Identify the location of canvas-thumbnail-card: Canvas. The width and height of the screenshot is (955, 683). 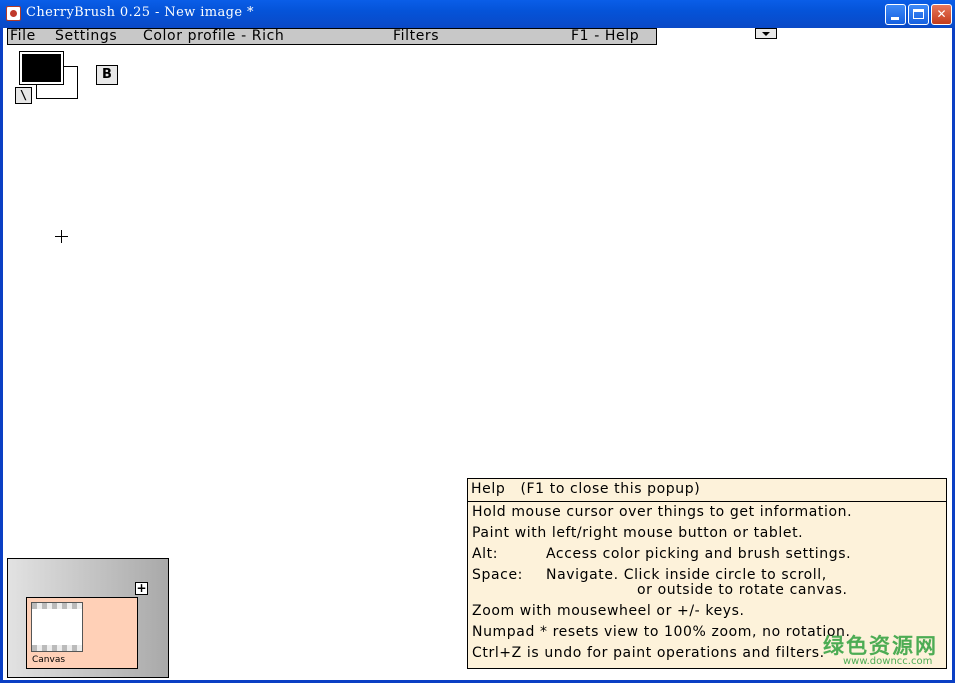
(82, 633).